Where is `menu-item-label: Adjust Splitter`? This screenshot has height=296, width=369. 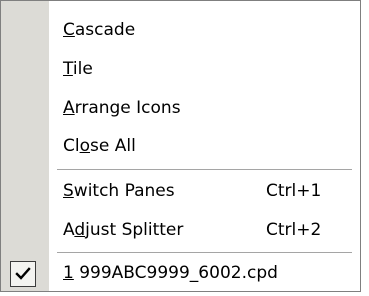 menu-item-label: Adjust Splitter is located at coordinates (123, 230).